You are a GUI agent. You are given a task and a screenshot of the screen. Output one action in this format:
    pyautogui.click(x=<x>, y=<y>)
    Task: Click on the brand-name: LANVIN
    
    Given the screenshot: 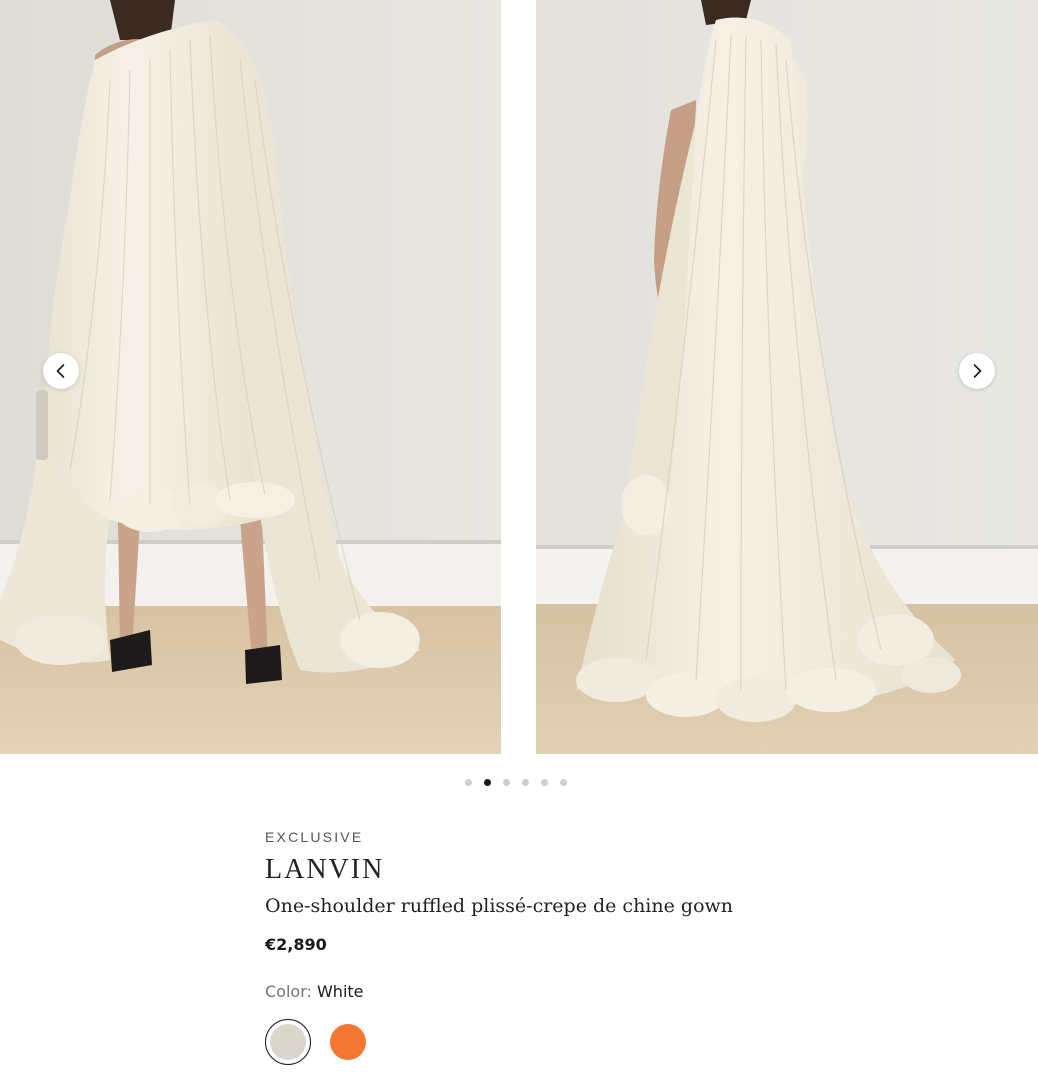 What is the action you would take?
    pyautogui.click(x=565, y=870)
    